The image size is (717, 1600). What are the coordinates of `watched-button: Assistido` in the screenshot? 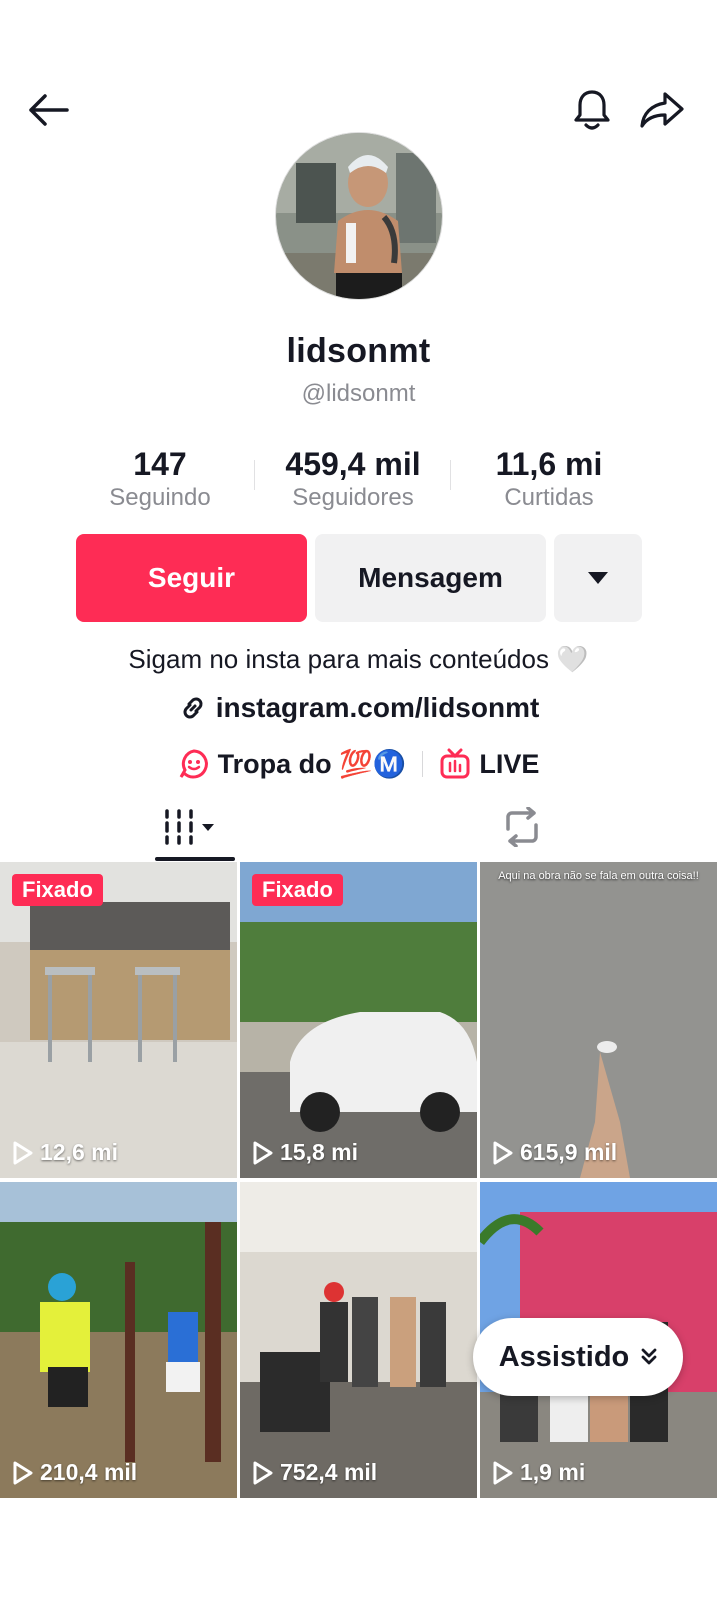 It's located at (578, 1357).